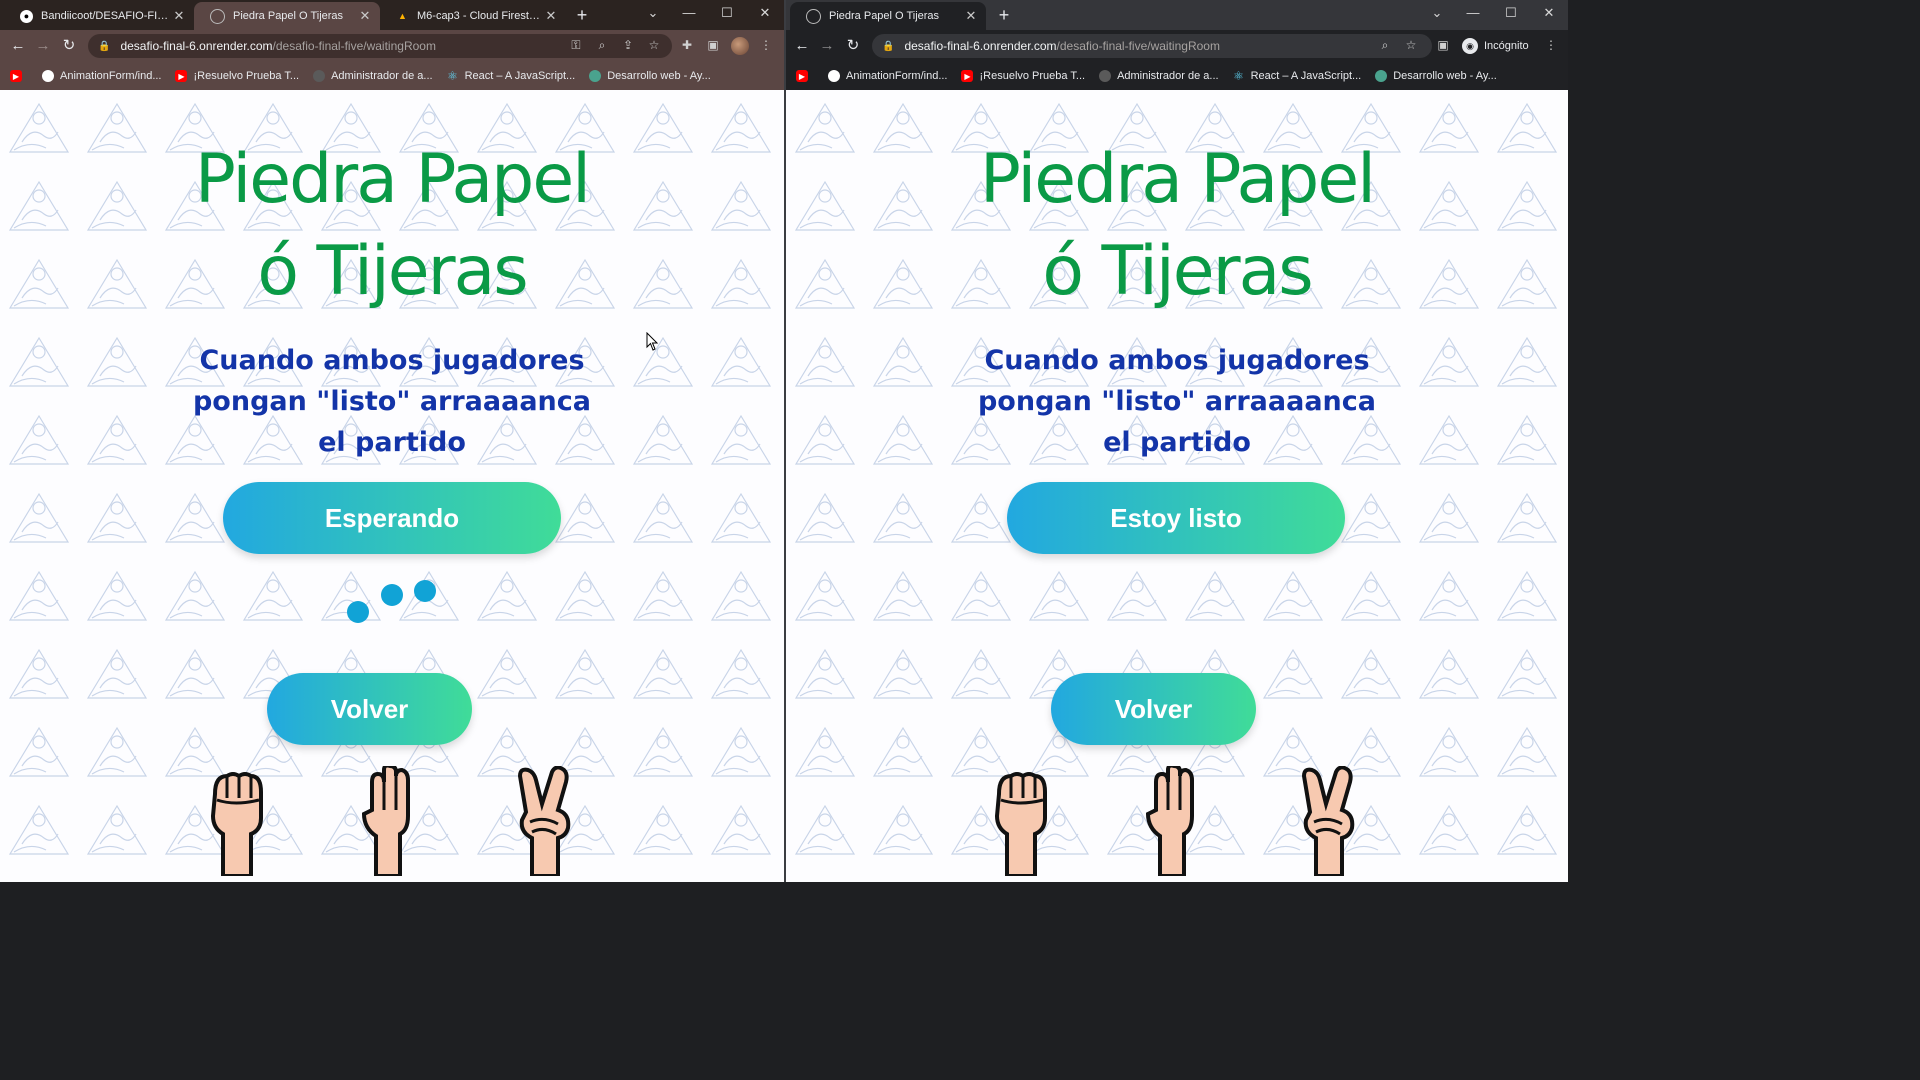 The height and width of the screenshot is (1080, 1920). What do you see at coordinates (1238, 76) in the screenshot?
I see `react-icon: ⚛` at bounding box center [1238, 76].